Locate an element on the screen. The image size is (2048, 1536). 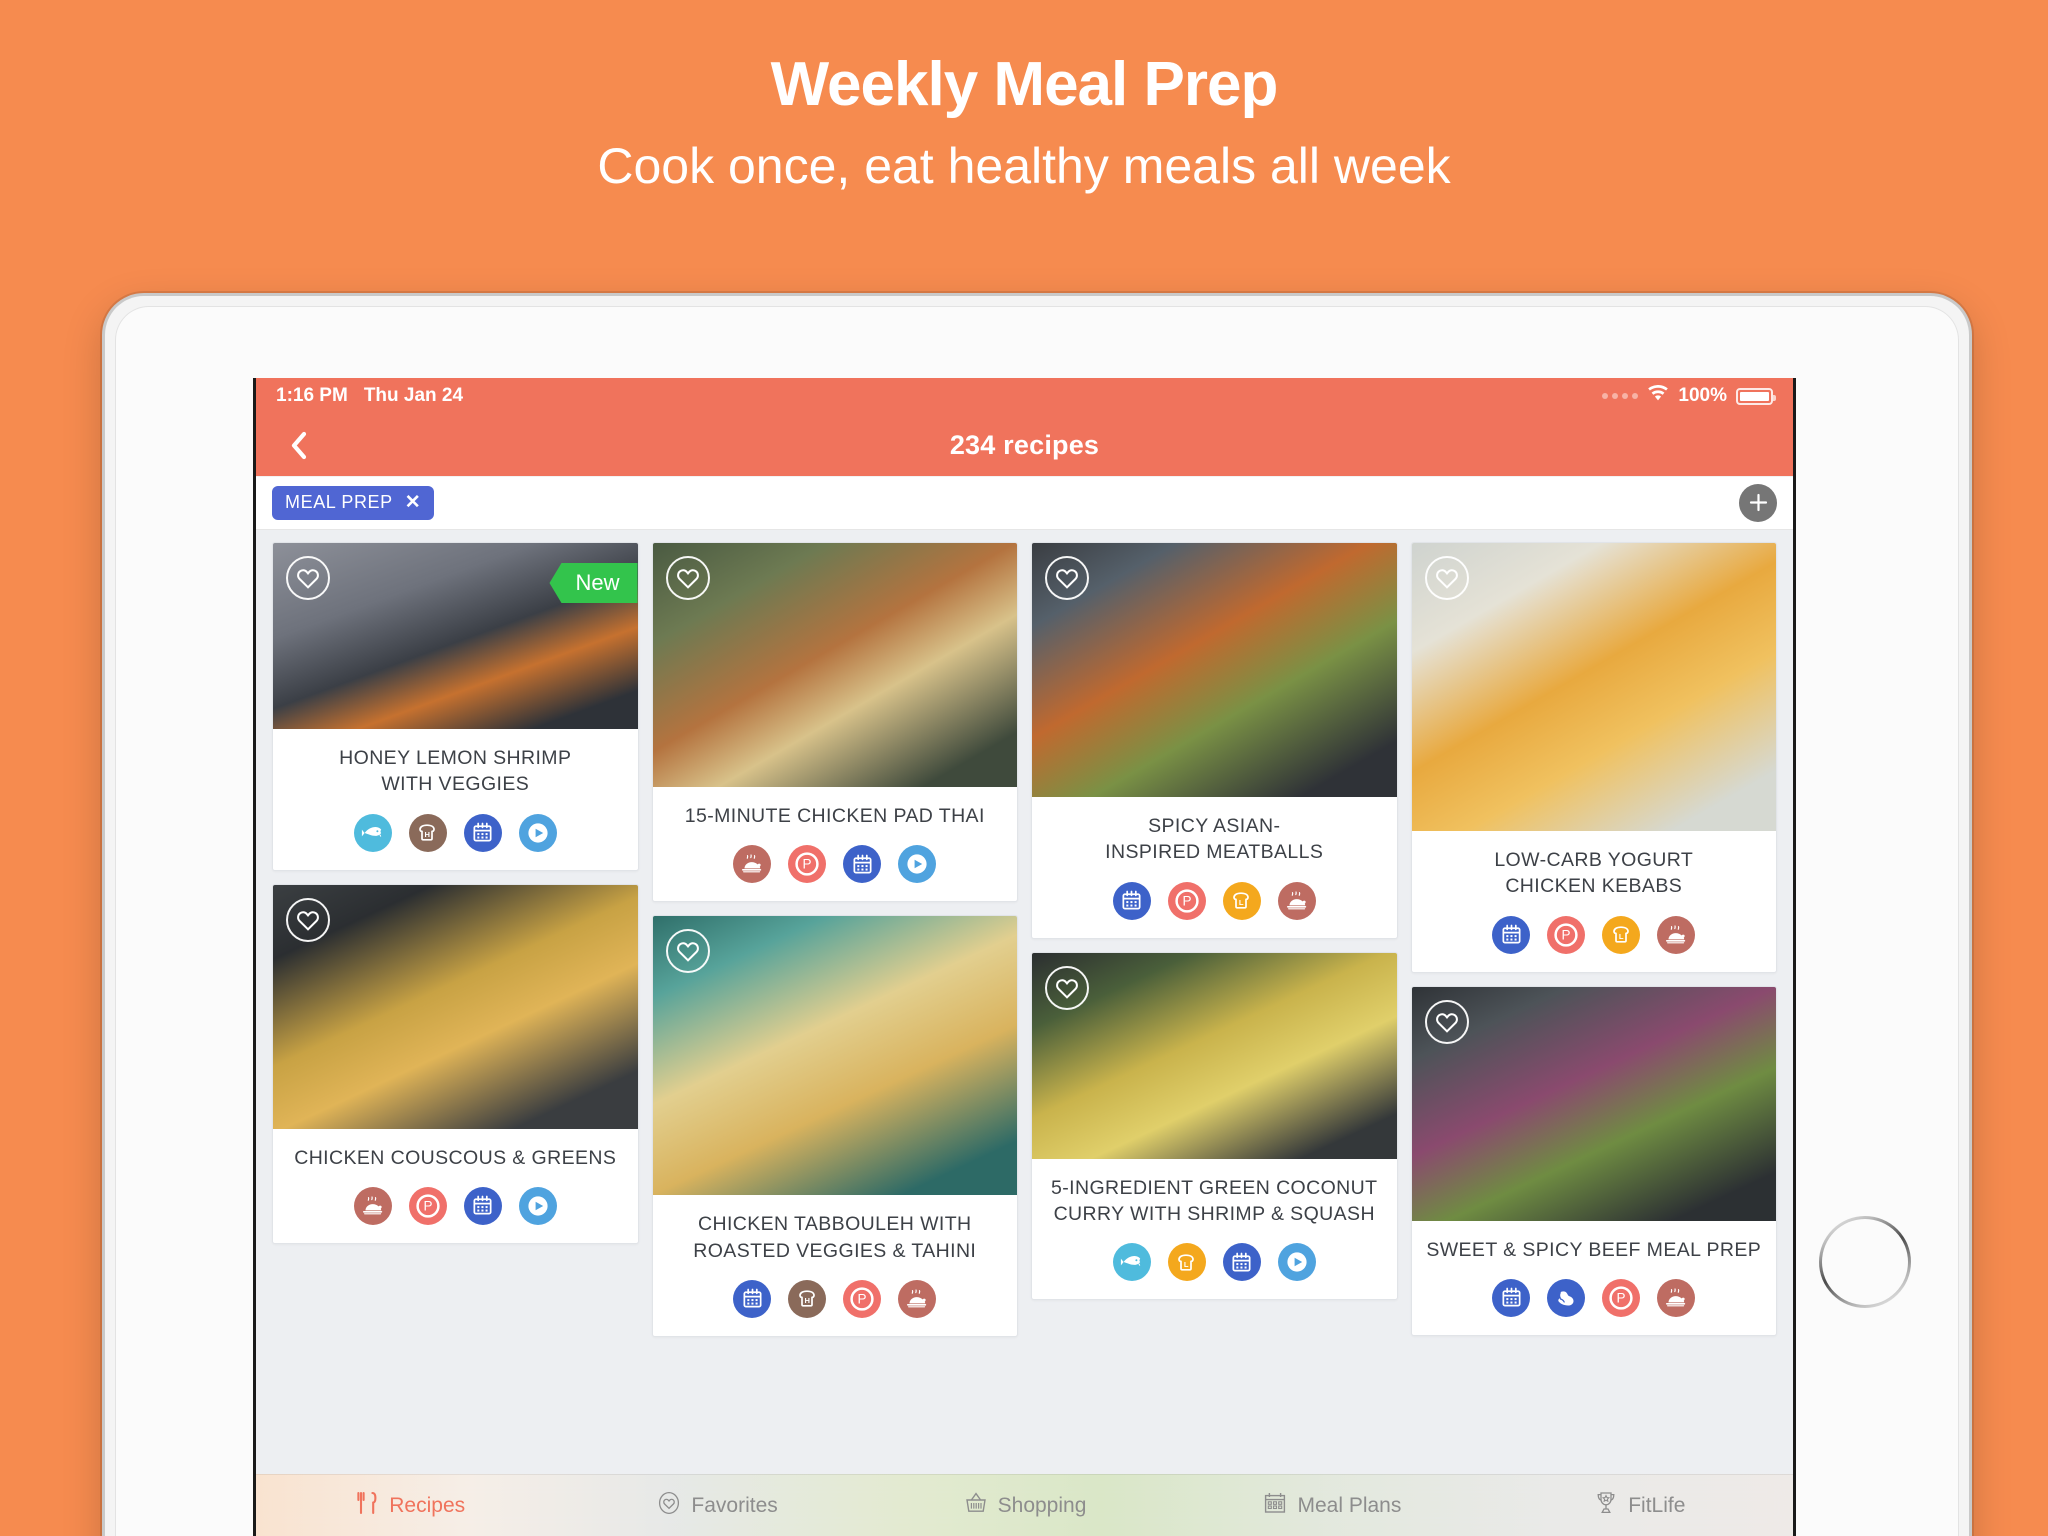
tab-label: Shopping is located at coordinates (1042, 1505).